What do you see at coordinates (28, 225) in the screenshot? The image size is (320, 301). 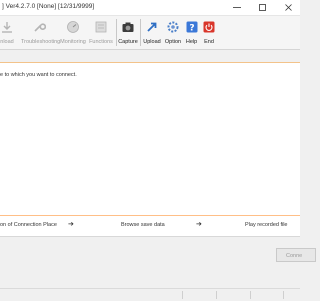 I see `connection-place-link: on of Connection Place` at bounding box center [28, 225].